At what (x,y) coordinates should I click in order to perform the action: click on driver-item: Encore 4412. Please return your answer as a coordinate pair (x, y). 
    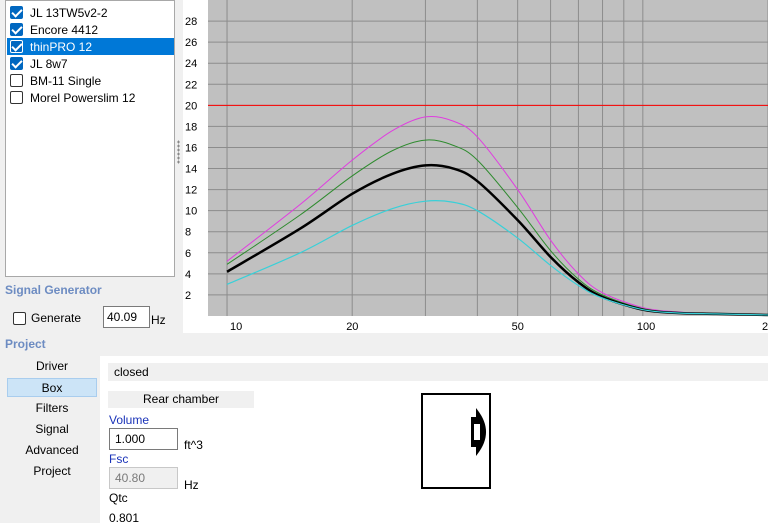
    Looking at the image, I should click on (90, 29).